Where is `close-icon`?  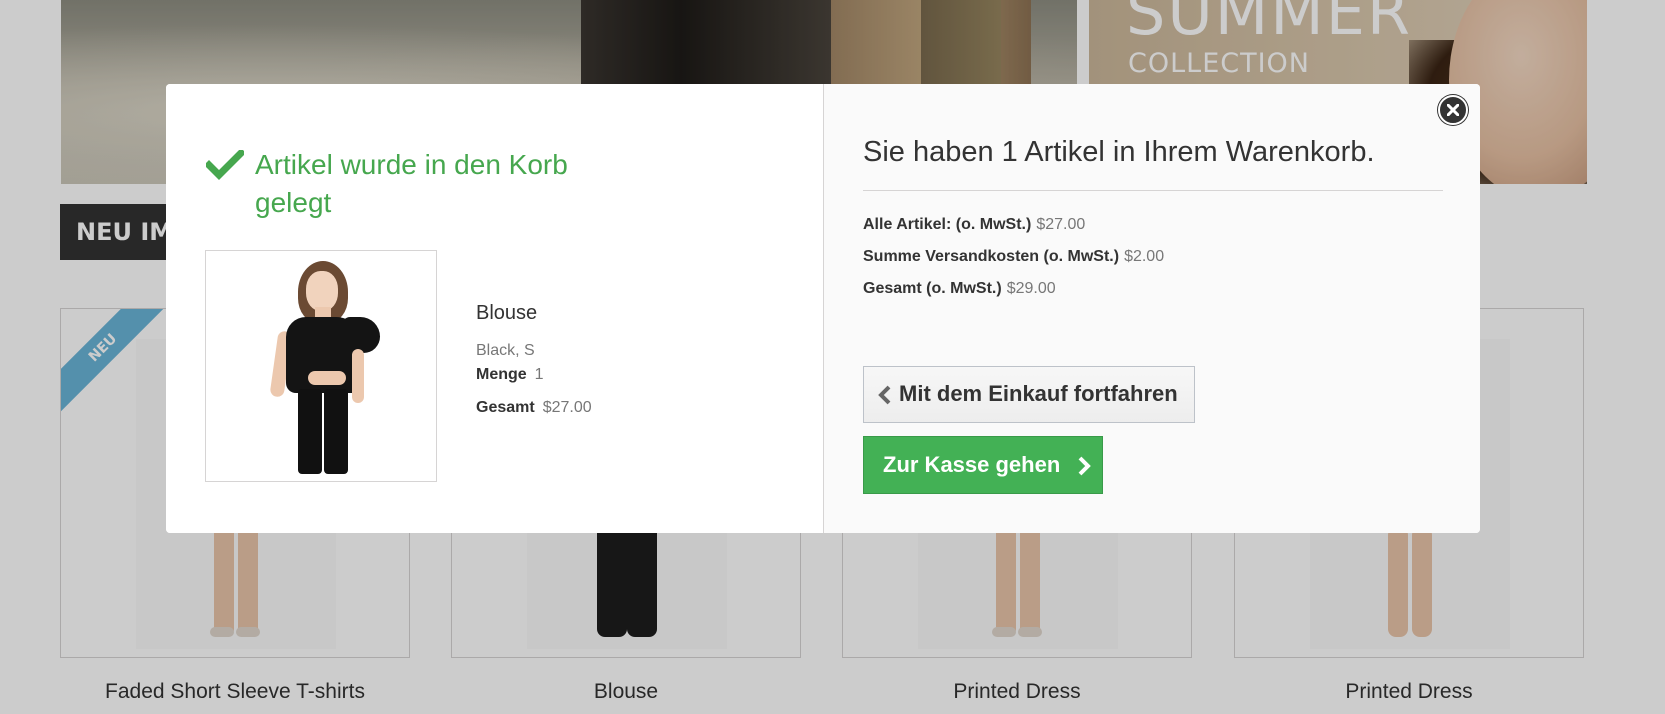 close-icon is located at coordinates (1453, 110).